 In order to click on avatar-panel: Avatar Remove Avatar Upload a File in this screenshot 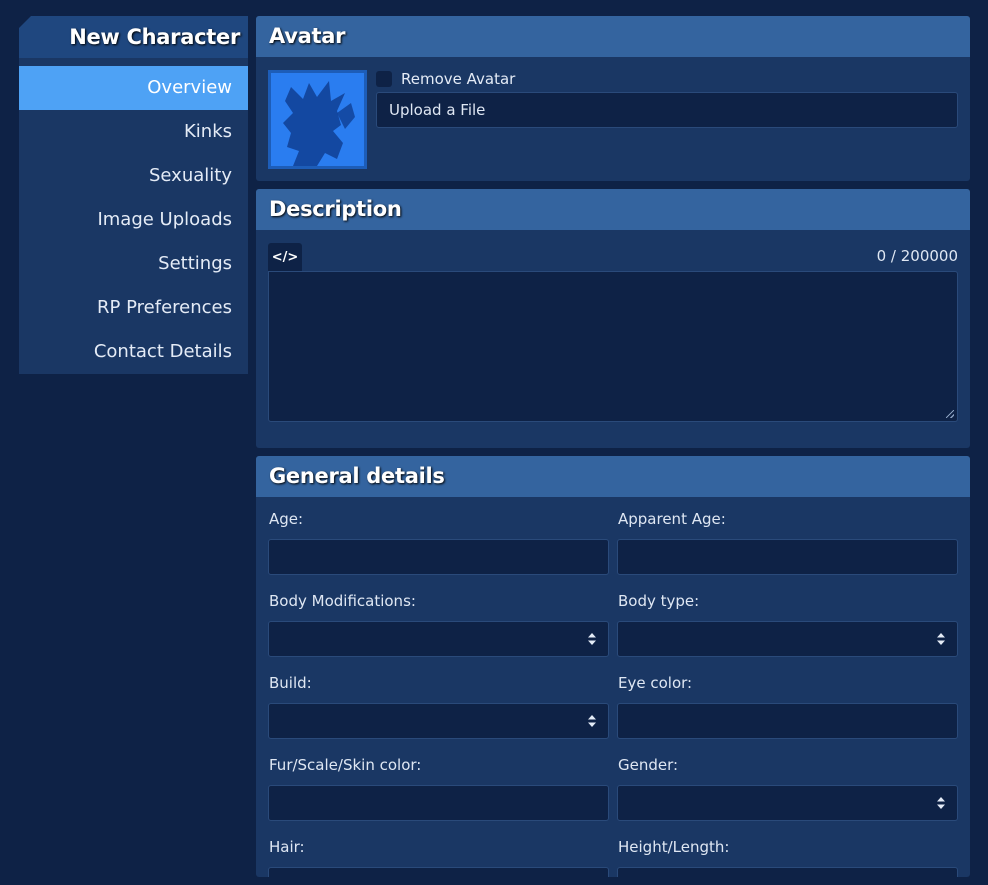, I will do `click(613, 98)`.